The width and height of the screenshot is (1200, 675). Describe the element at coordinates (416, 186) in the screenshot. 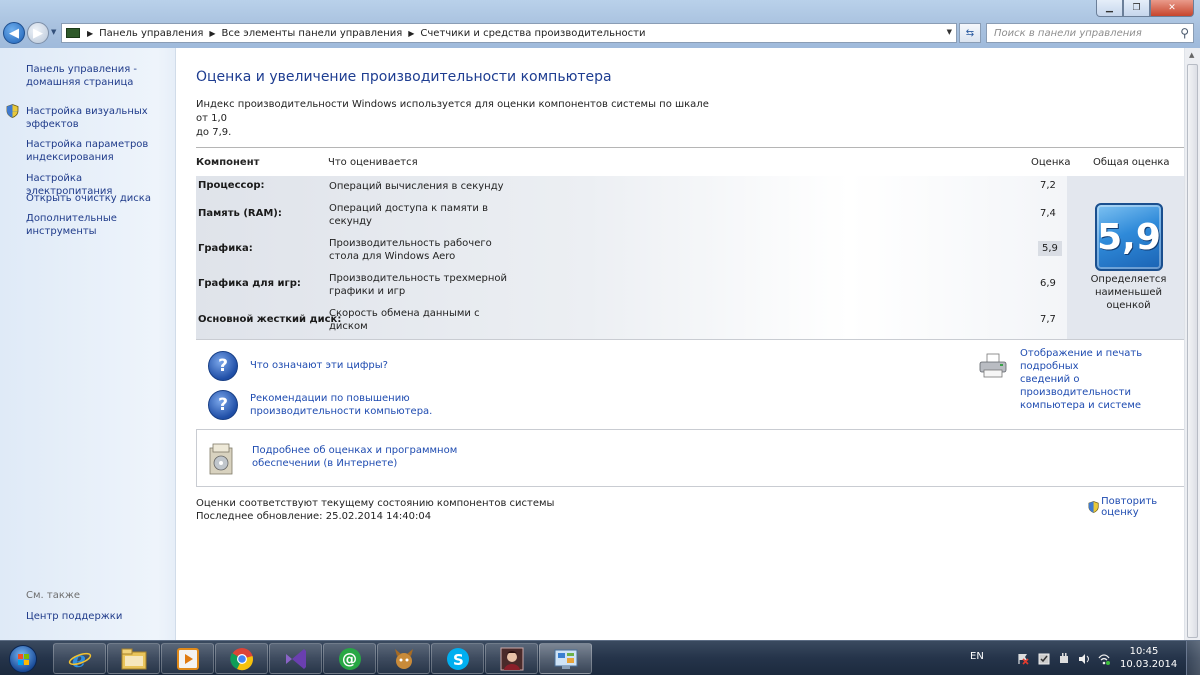

I see `row-what: Операций вычисления в секунду` at that location.